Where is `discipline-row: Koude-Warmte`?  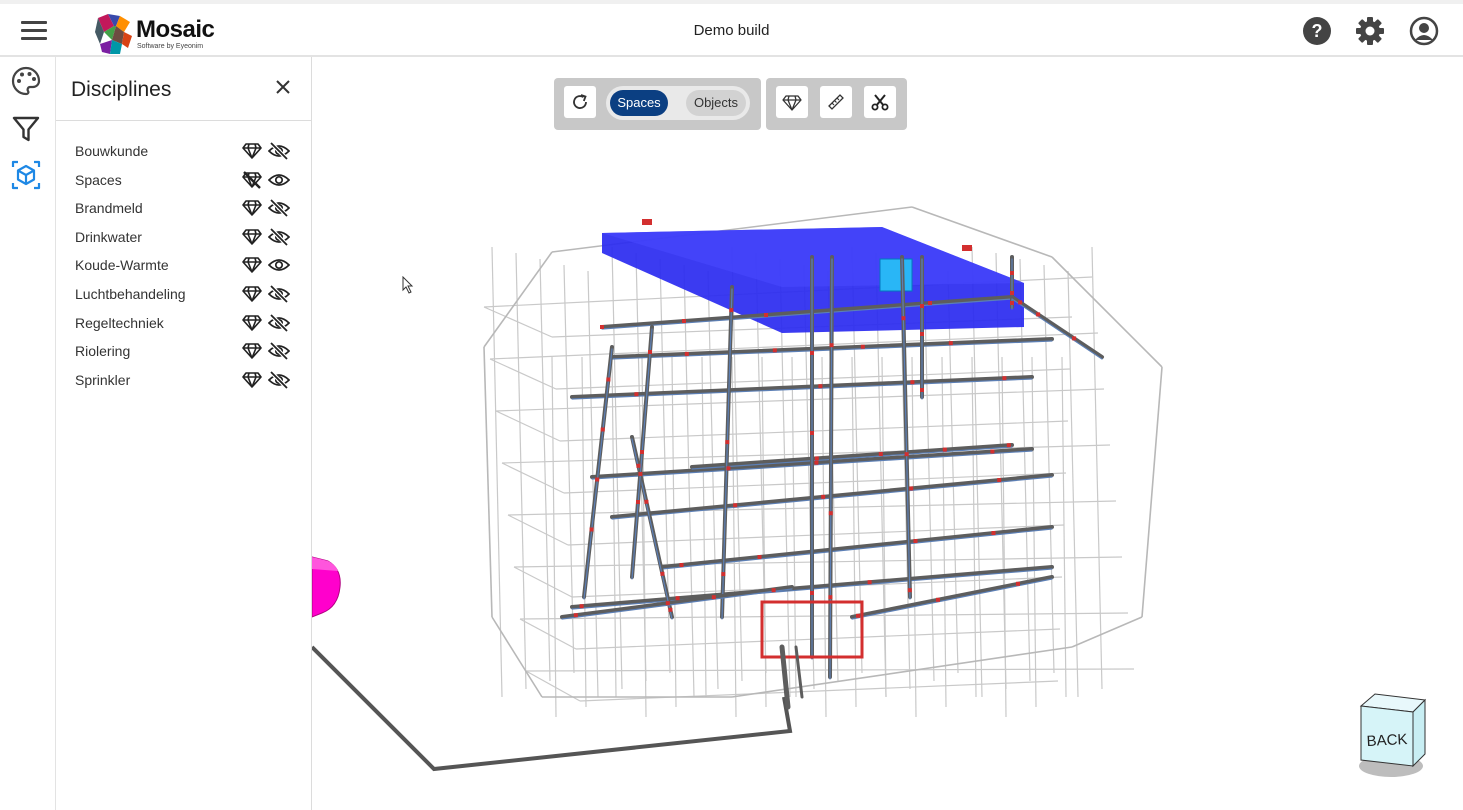
discipline-row: Koude-Warmte is located at coordinates (183, 265).